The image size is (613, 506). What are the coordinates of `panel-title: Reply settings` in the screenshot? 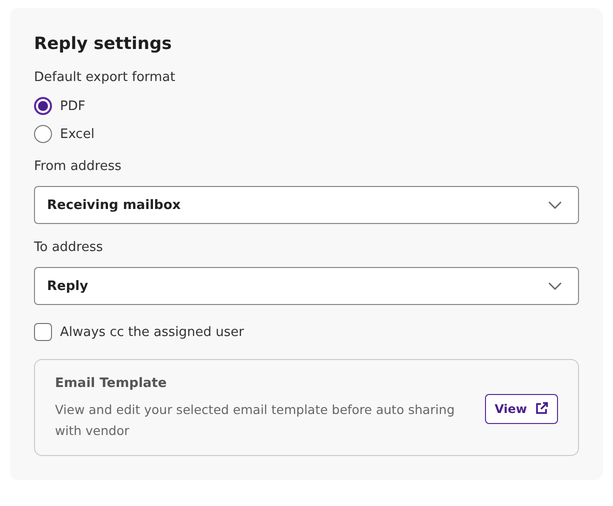 It's located at (103, 44).